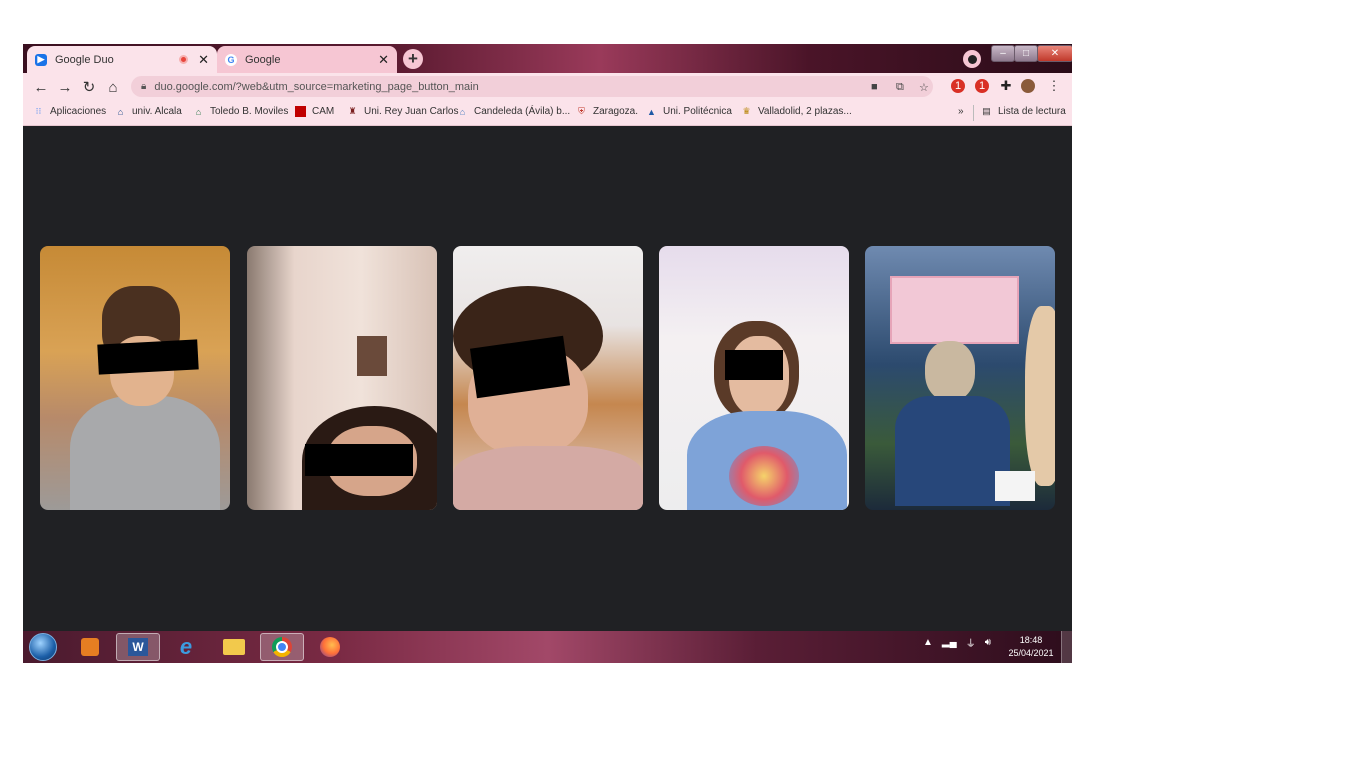  What do you see at coordinates (41, 59) in the screenshot?
I see `duo-icon: ▶` at bounding box center [41, 59].